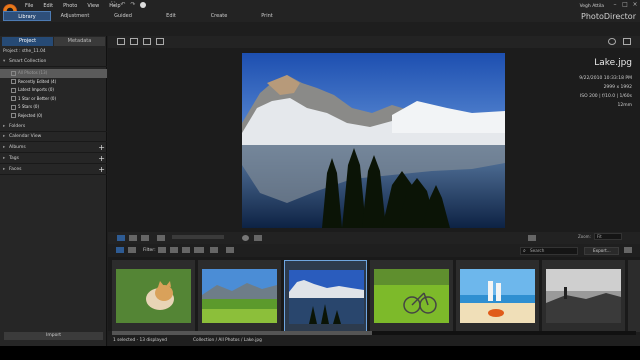 The height and width of the screenshot is (360, 640). Describe the element at coordinates (128, 5) in the screenshot. I see `quick-actions: ⛶ ↶ ↷` at that location.